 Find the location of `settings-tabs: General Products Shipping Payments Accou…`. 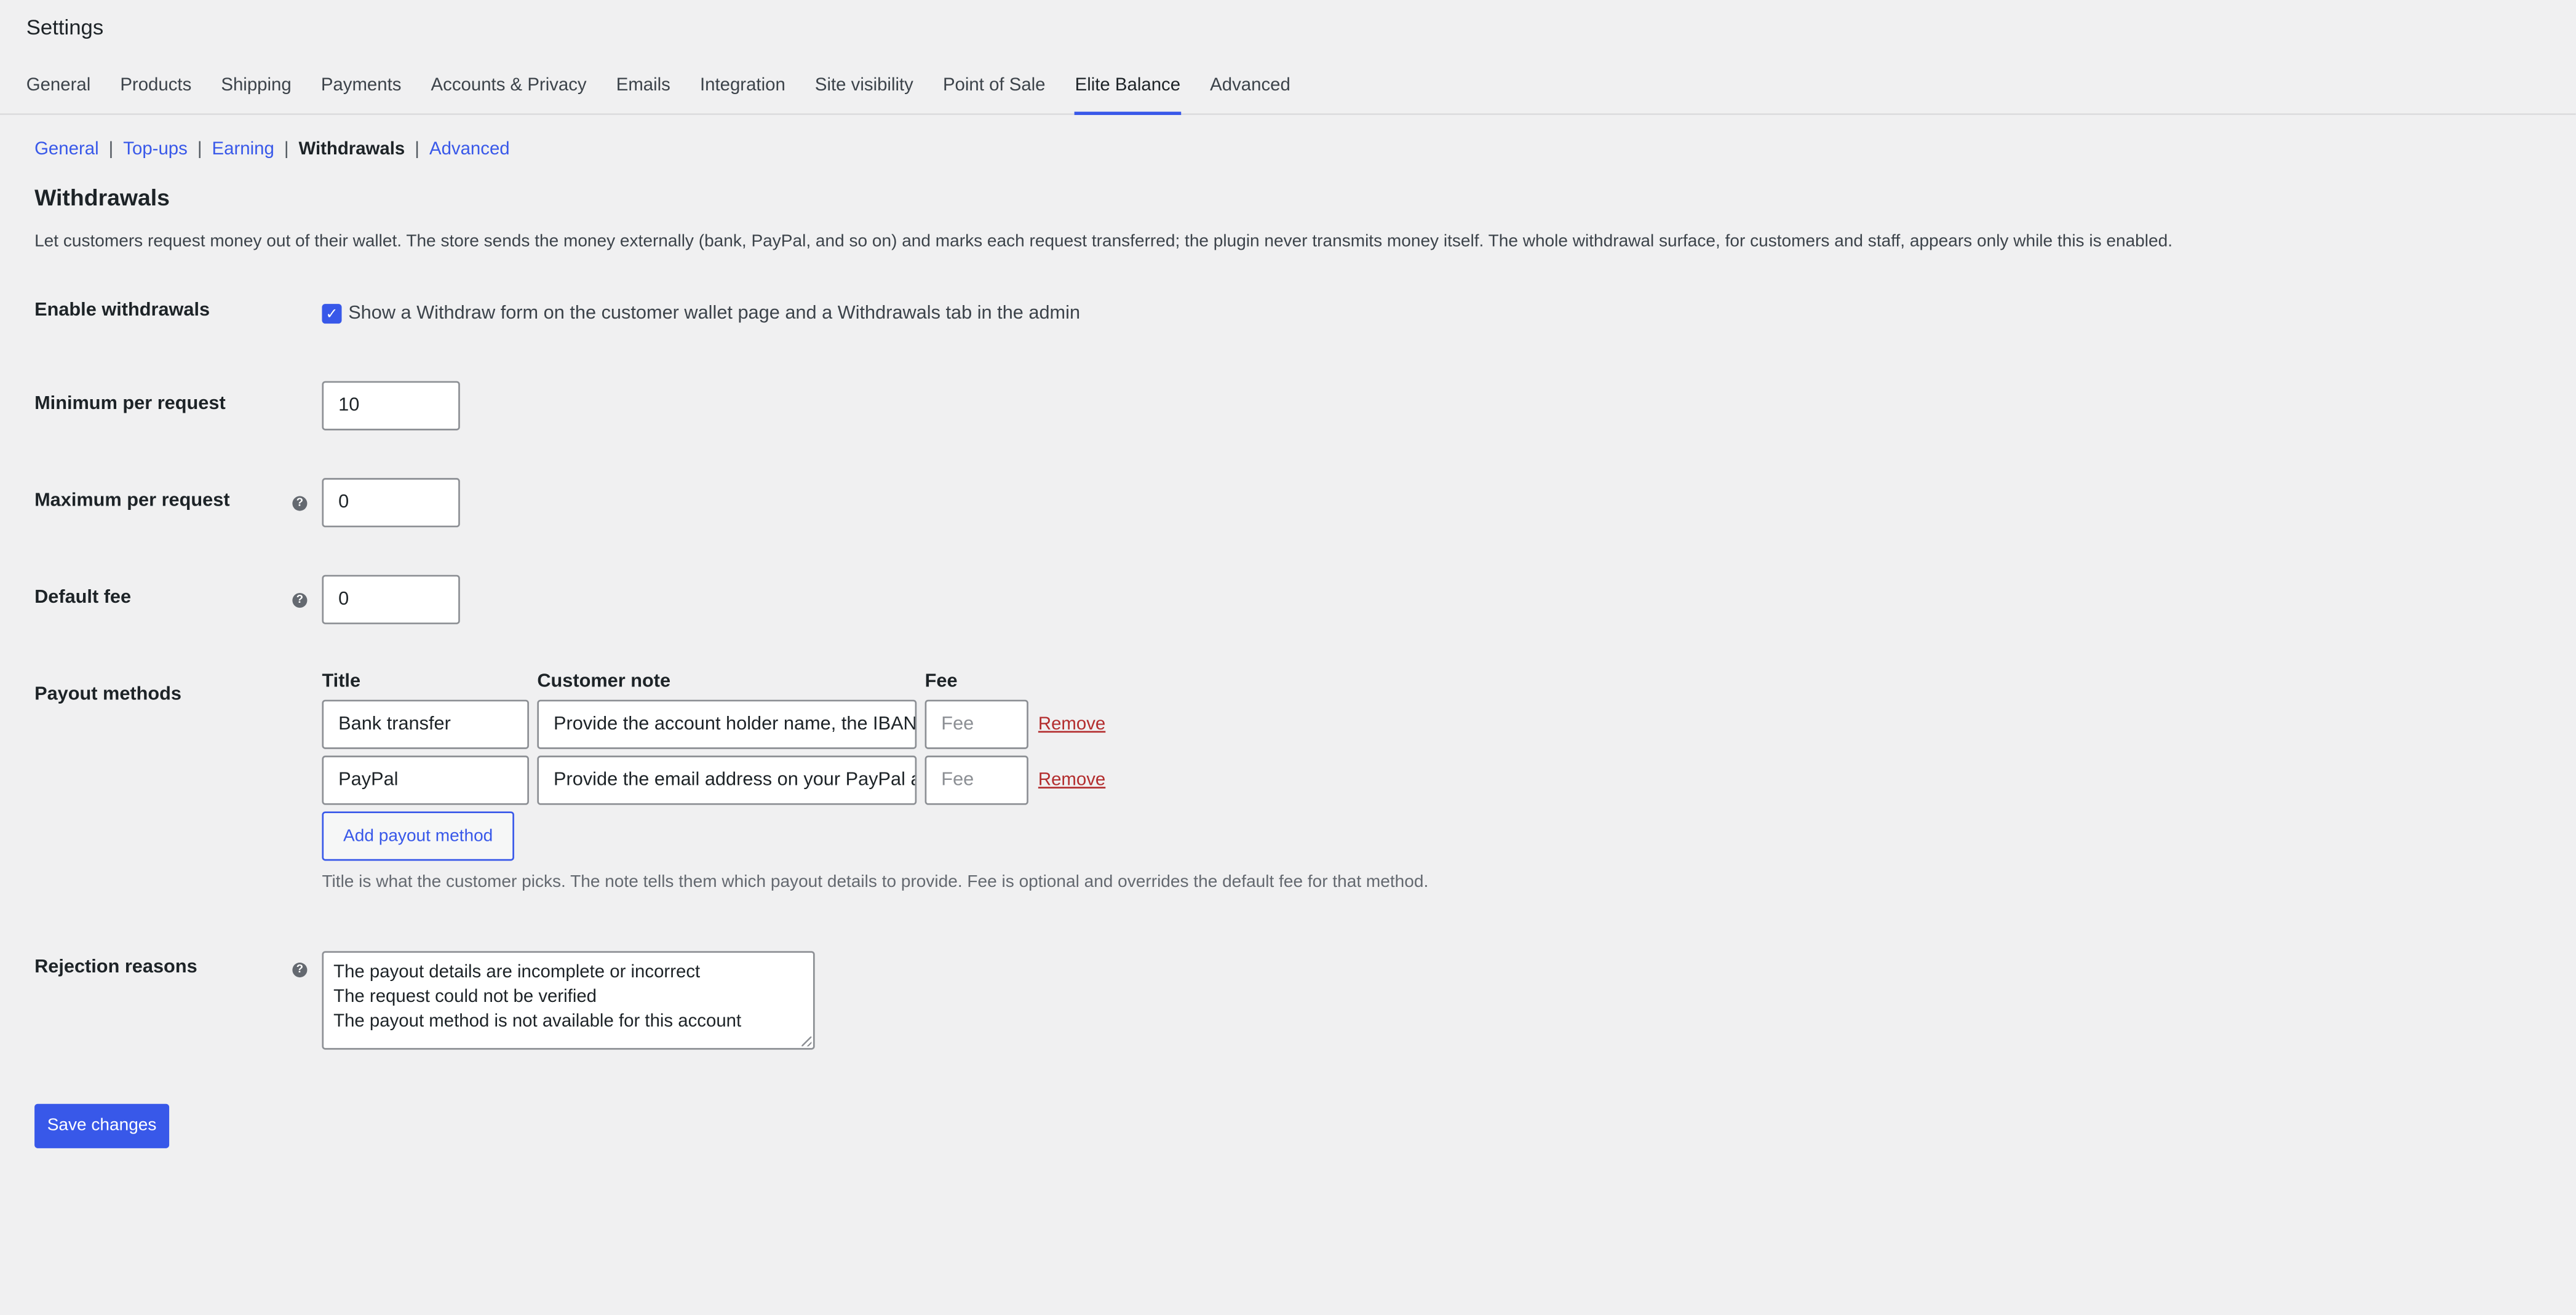

settings-tabs: General Products Shipping Payments Accou… is located at coordinates (673, 88).